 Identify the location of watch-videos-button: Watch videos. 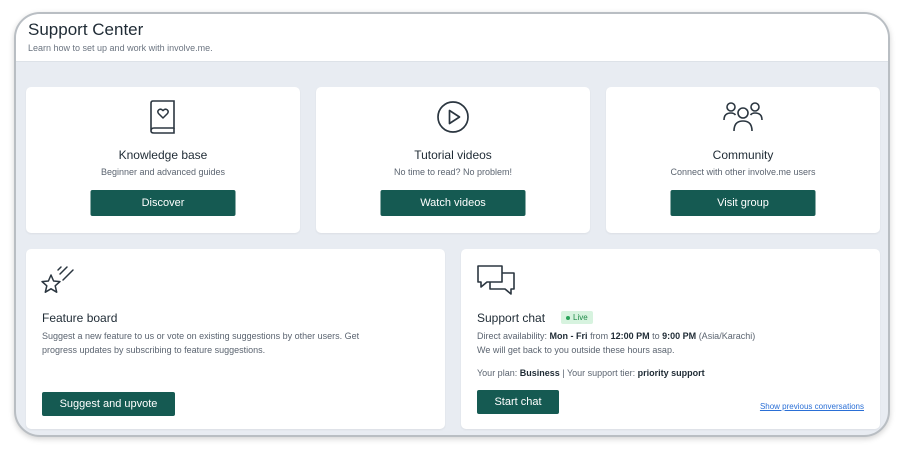
(453, 203).